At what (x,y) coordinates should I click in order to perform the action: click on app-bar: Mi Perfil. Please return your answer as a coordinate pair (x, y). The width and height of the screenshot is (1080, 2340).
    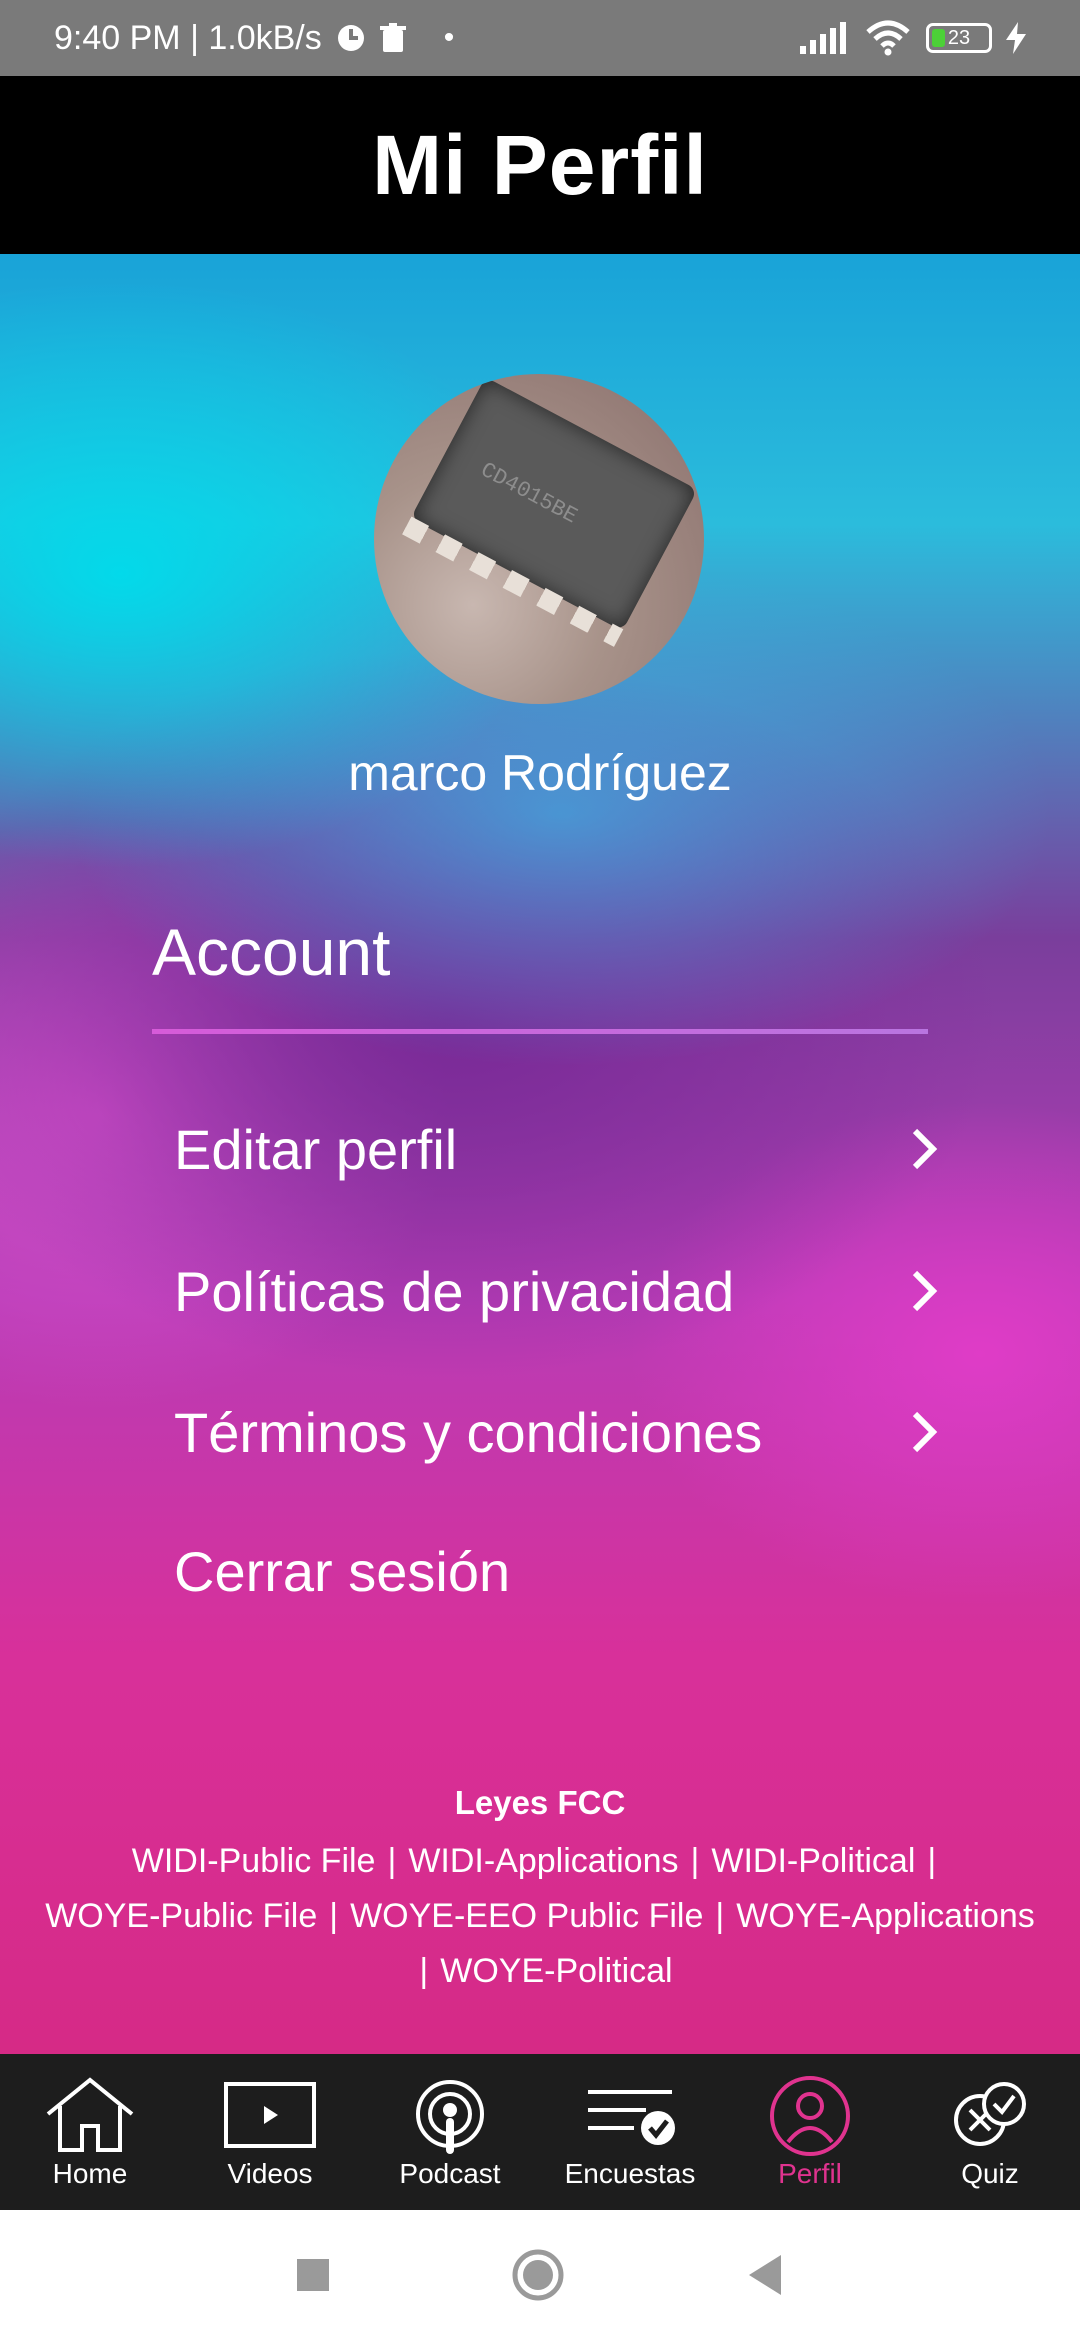
    Looking at the image, I should click on (540, 165).